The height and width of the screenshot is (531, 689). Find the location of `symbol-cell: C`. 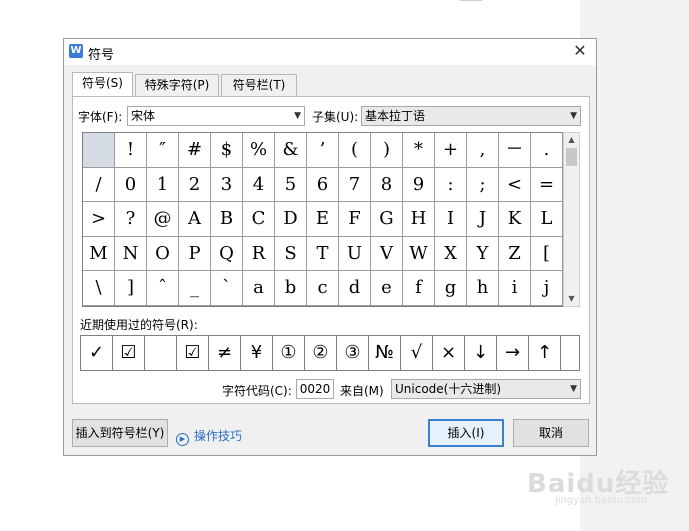

symbol-cell: C is located at coordinates (259, 219).